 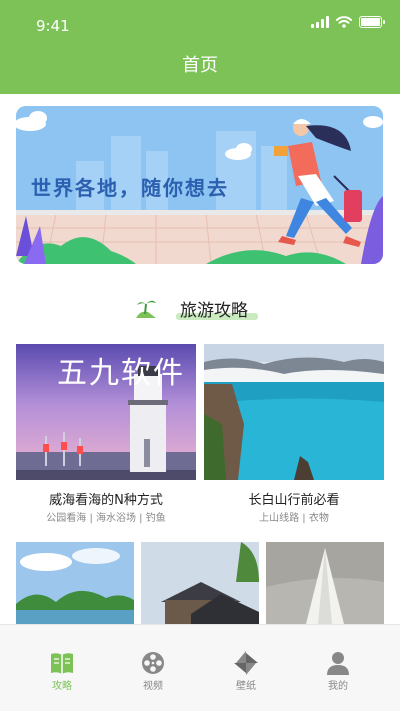 What do you see at coordinates (338, 663) in the screenshot?
I see `person-icon` at bounding box center [338, 663].